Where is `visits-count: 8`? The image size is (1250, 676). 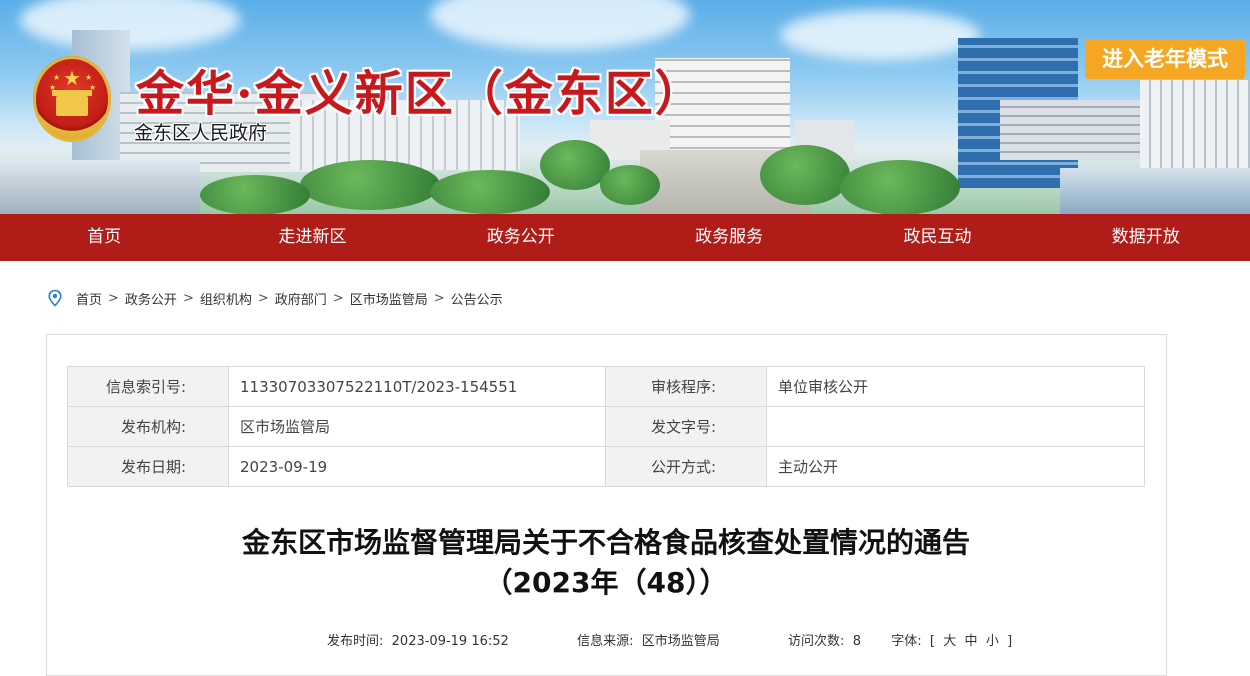
visits-count: 8 is located at coordinates (856, 641).